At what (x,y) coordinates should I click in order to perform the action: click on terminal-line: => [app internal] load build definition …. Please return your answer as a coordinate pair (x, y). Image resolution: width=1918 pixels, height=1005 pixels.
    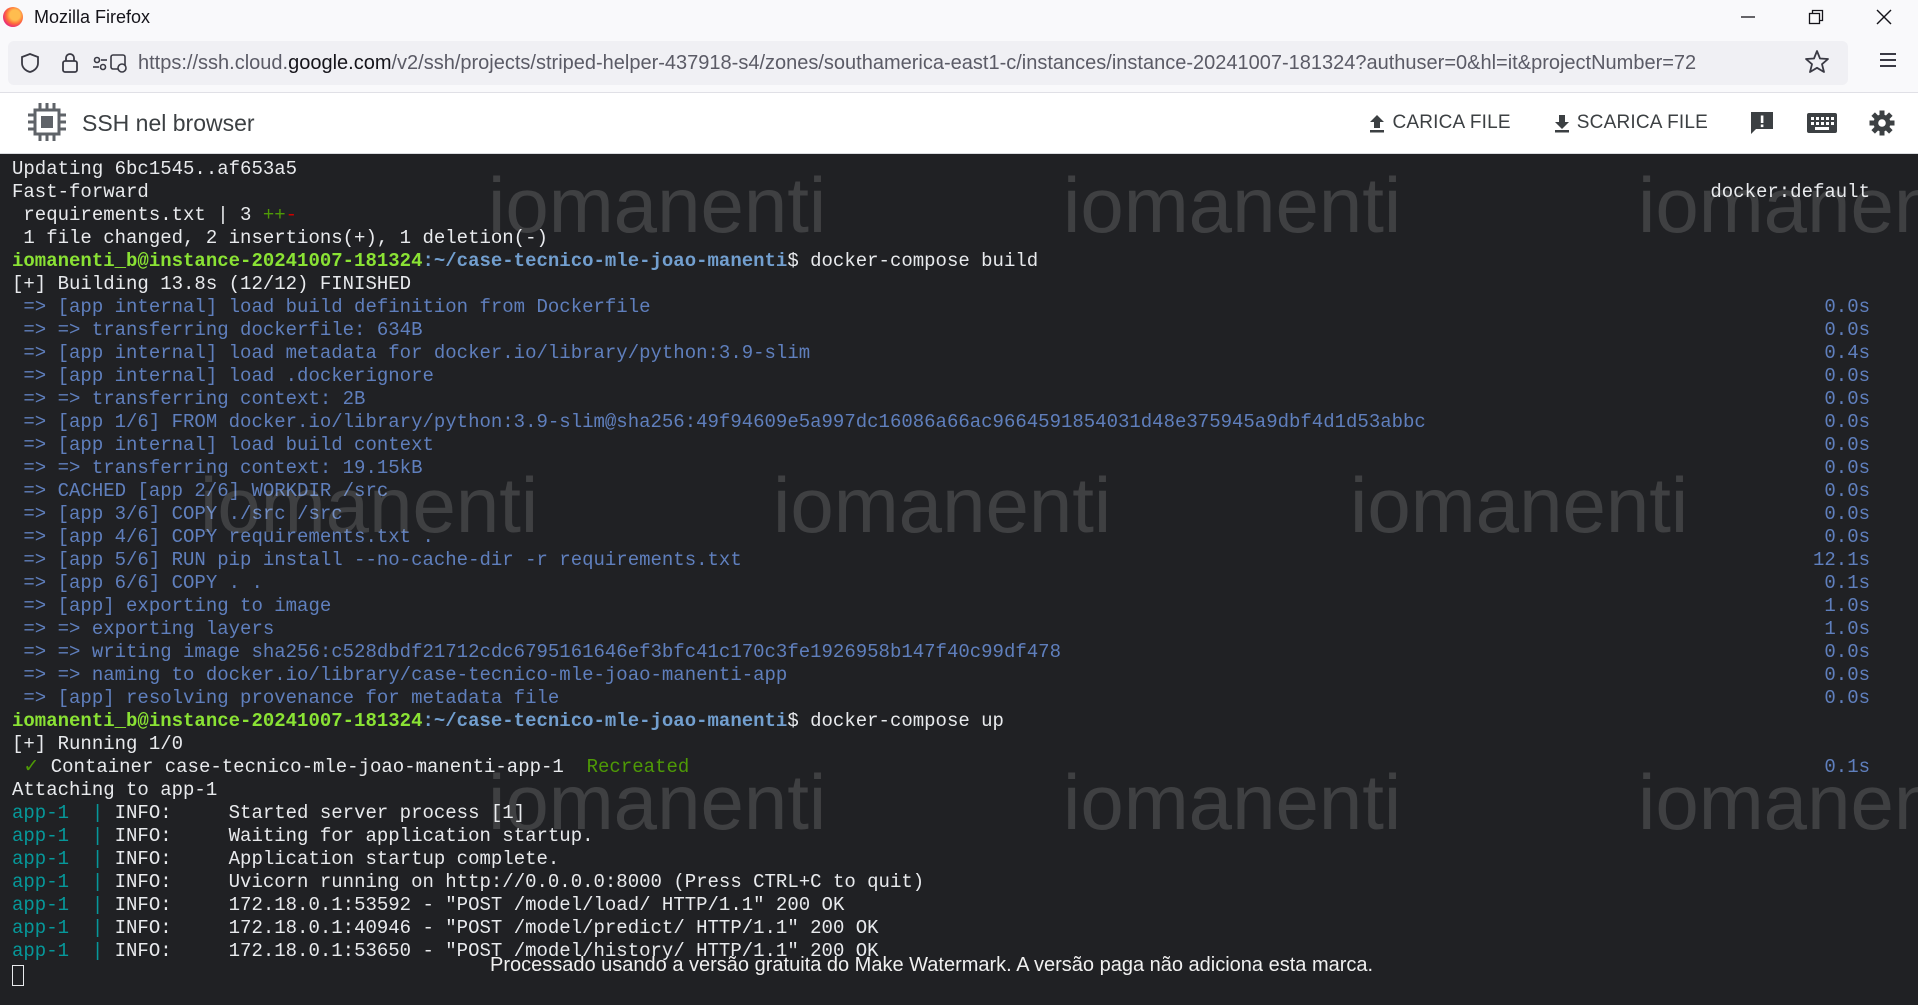
    Looking at the image, I should click on (331, 307).